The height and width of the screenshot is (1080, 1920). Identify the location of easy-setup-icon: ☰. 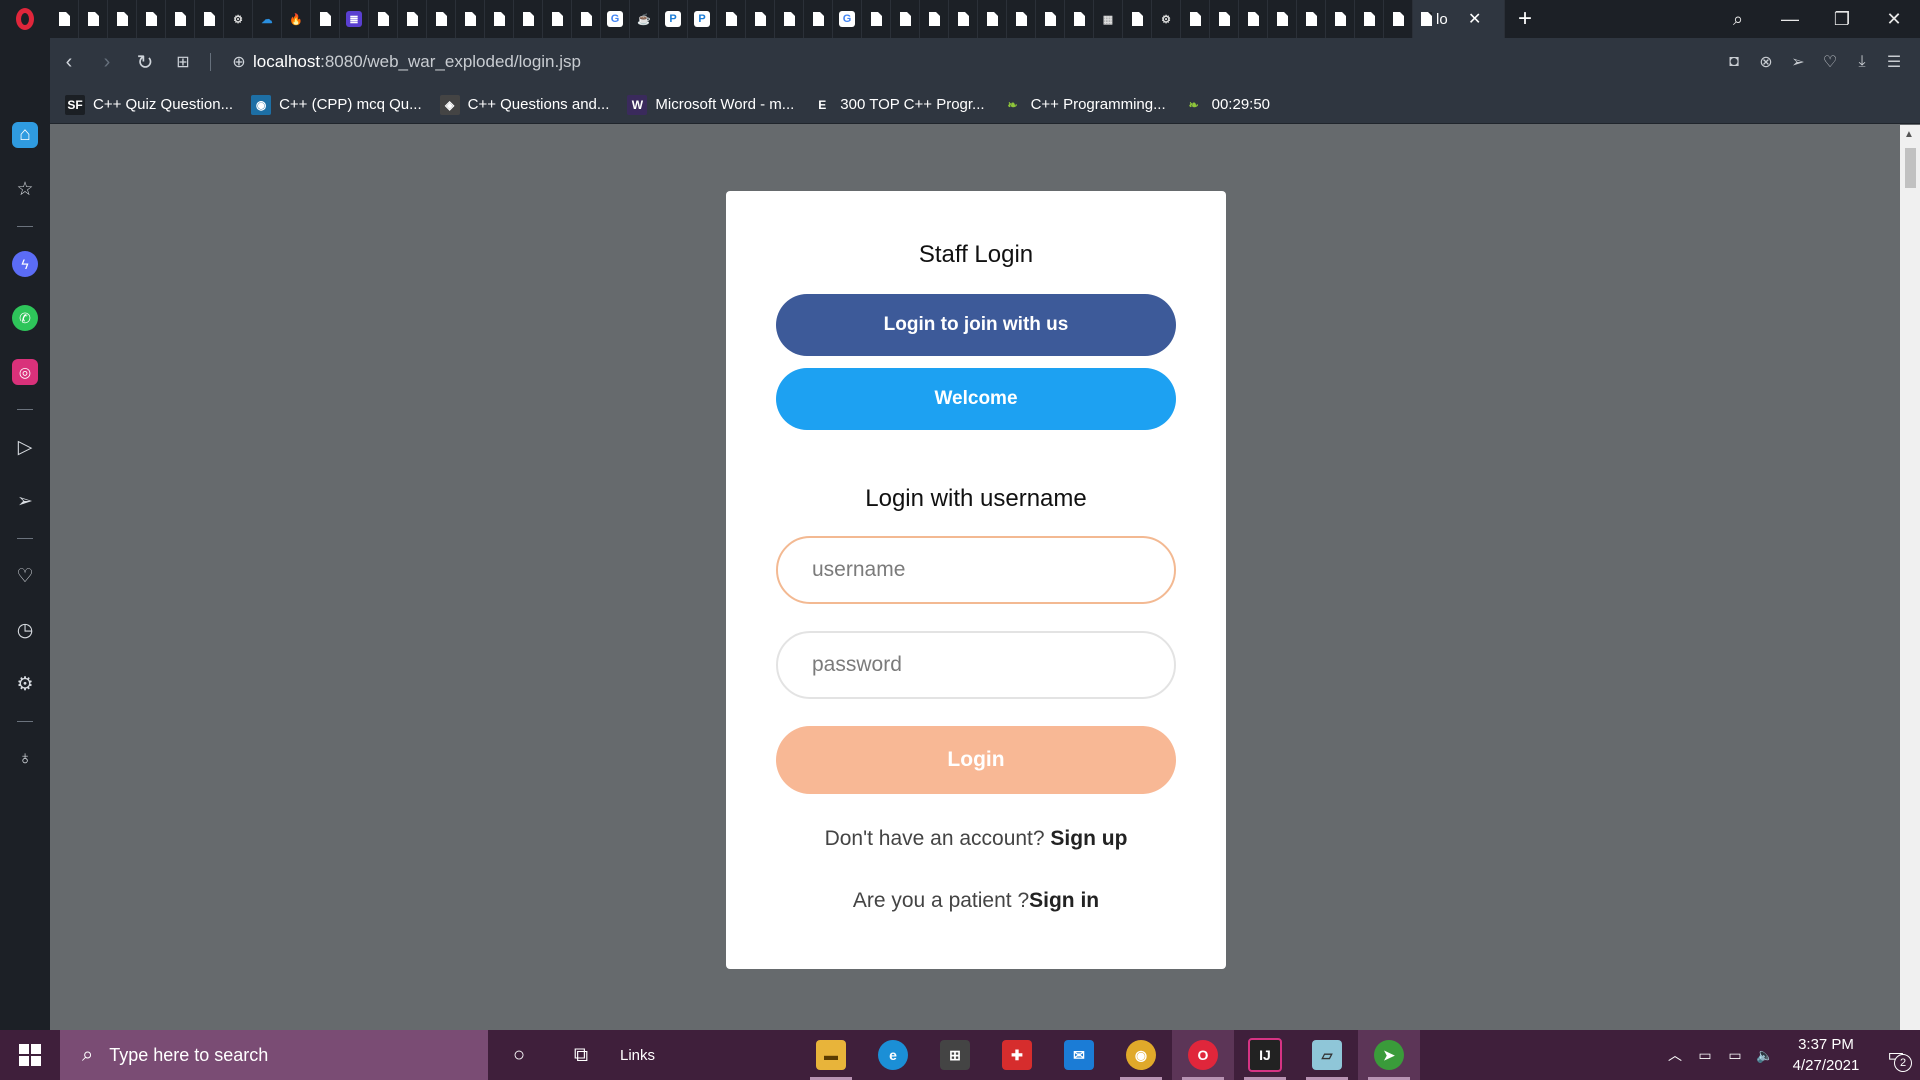
(1894, 62).